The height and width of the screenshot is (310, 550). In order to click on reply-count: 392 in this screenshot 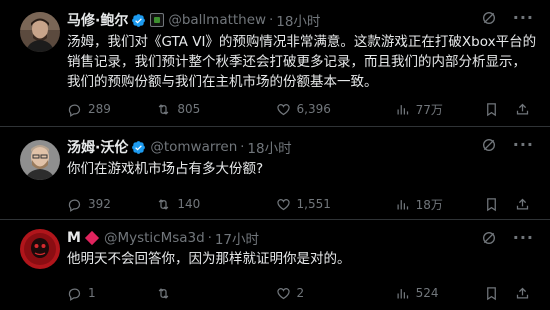, I will do `click(99, 204)`.